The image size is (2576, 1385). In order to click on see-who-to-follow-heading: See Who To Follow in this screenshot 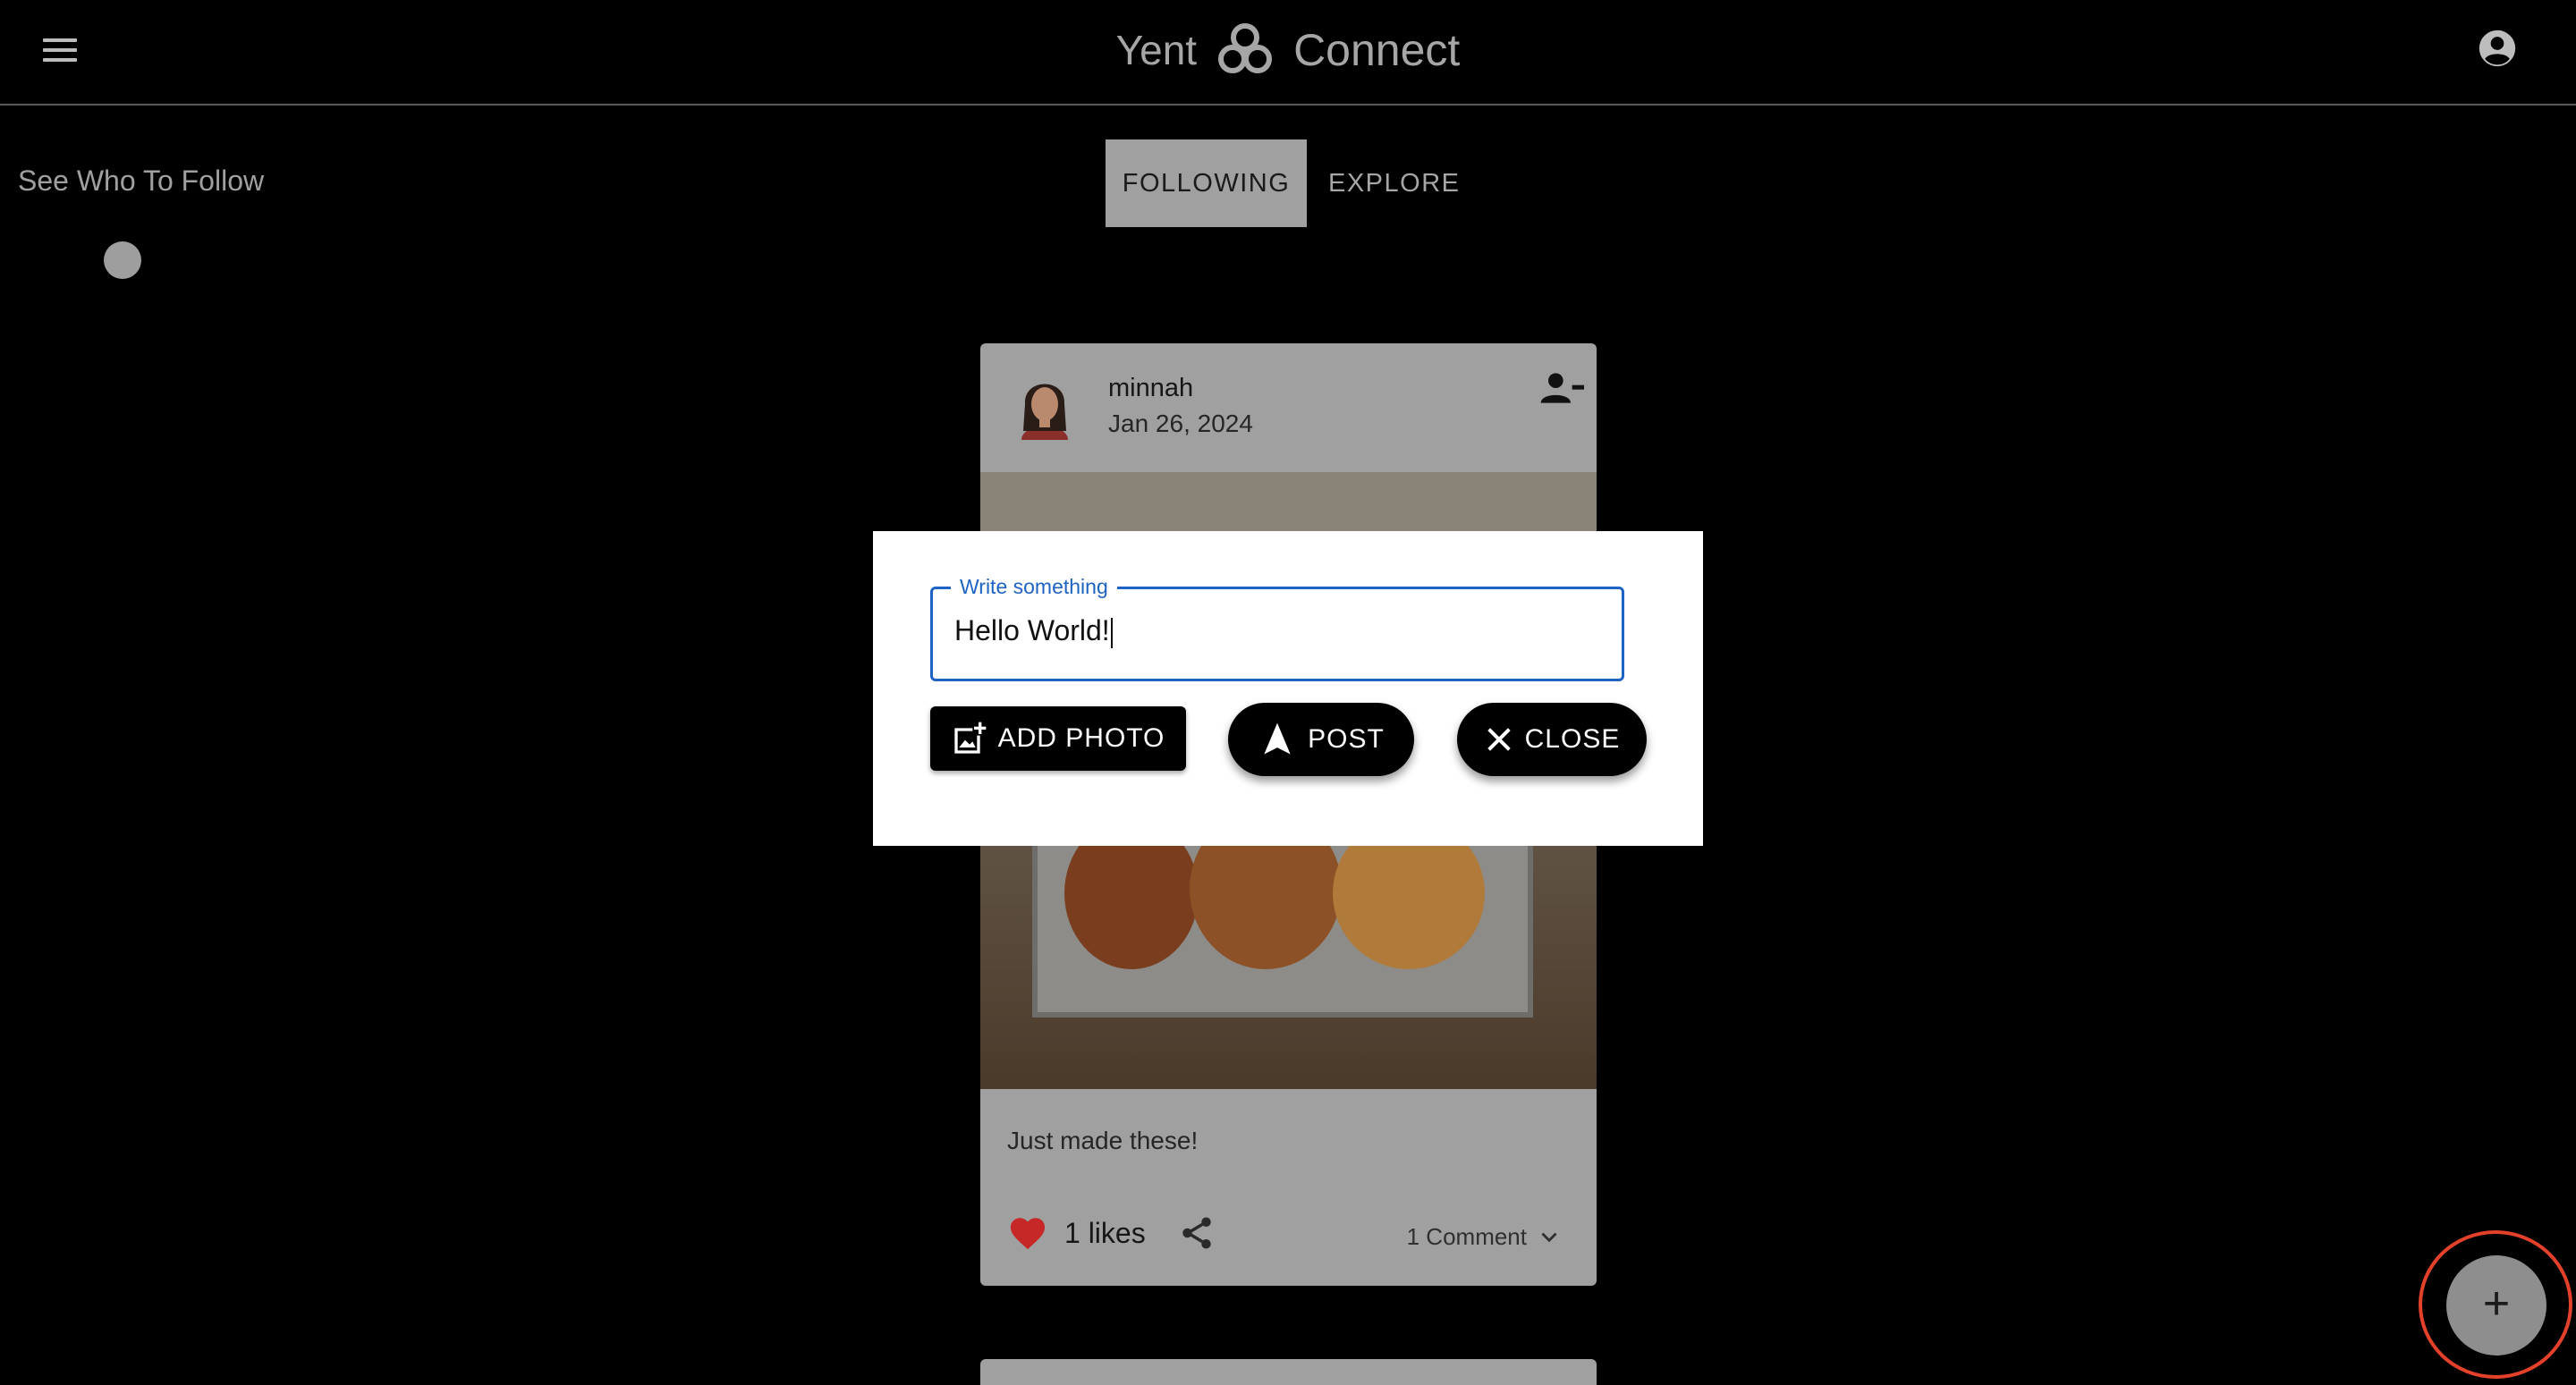, I will do `click(141, 181)`.